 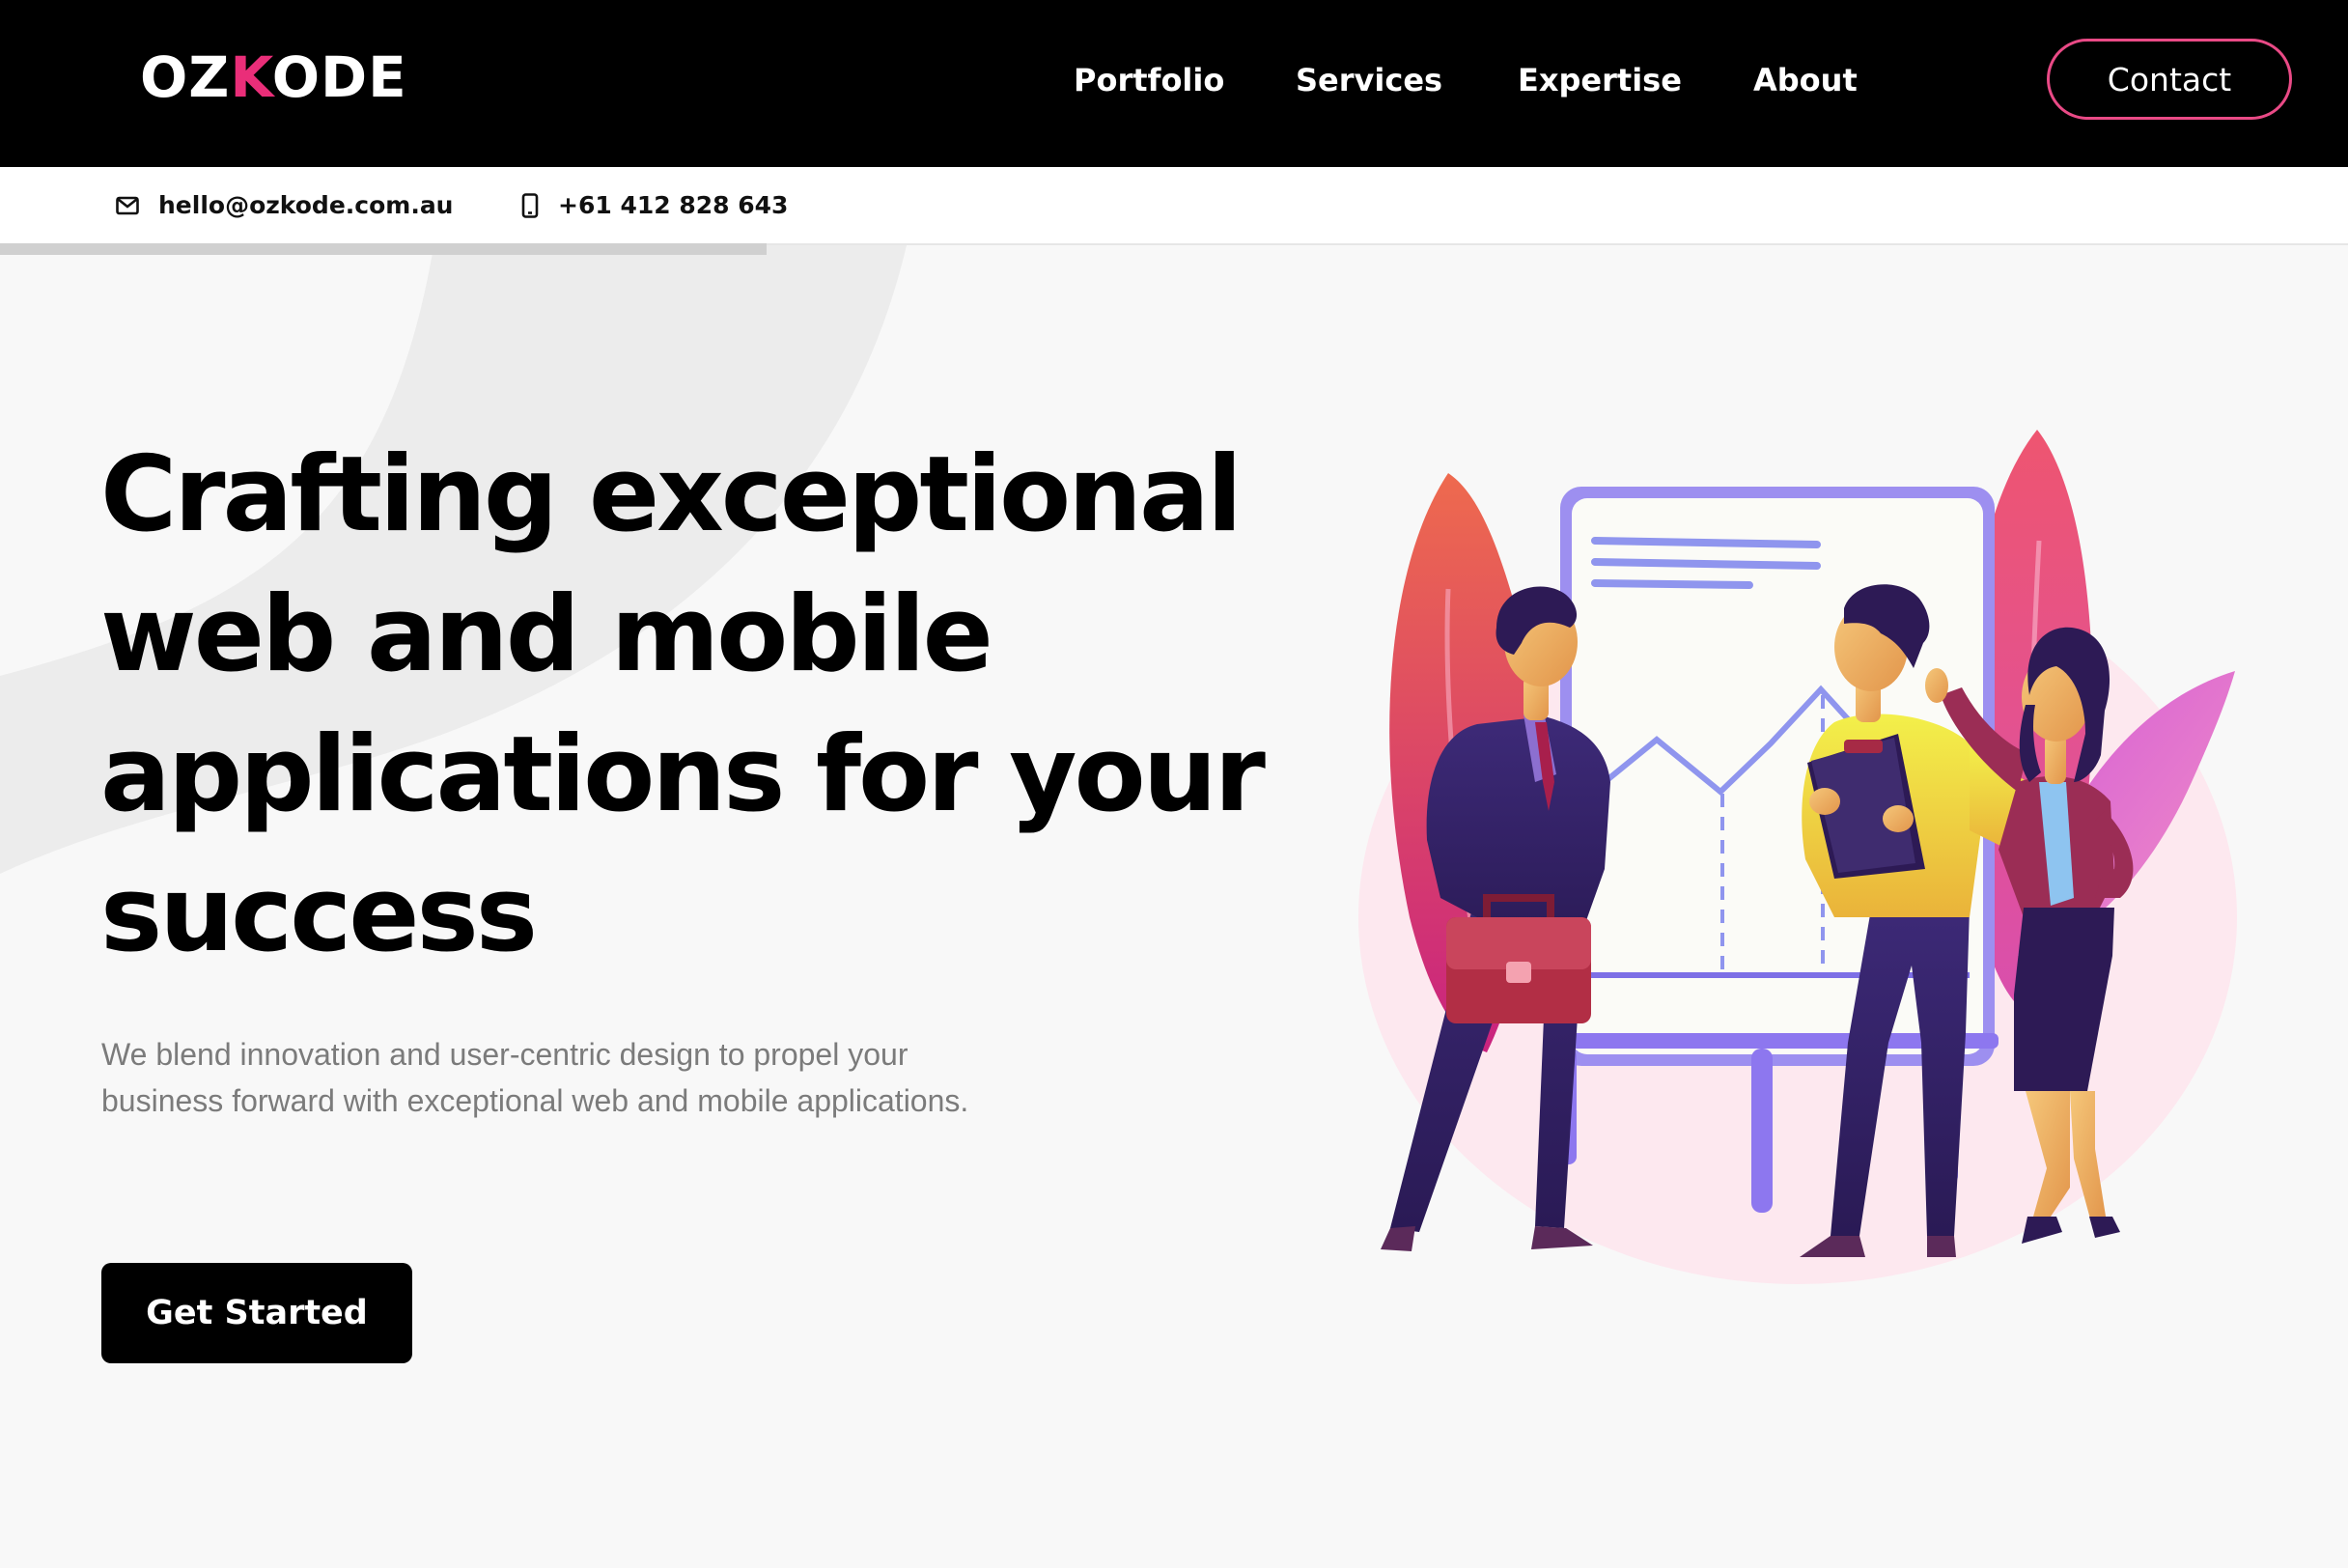 I want to click on nav-expertise: Expertise, so click(x=1600, y=80).